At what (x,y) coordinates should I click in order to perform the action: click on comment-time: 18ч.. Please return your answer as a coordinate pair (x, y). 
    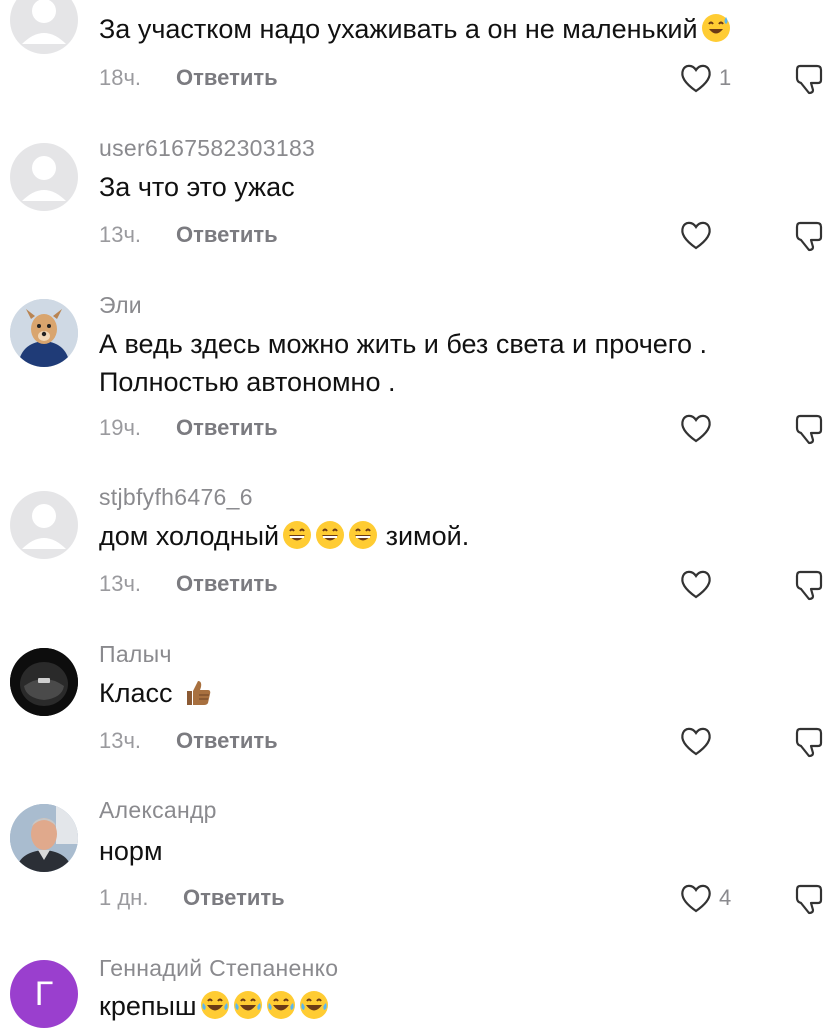
    Looking at the image, I should click on (120, 77).